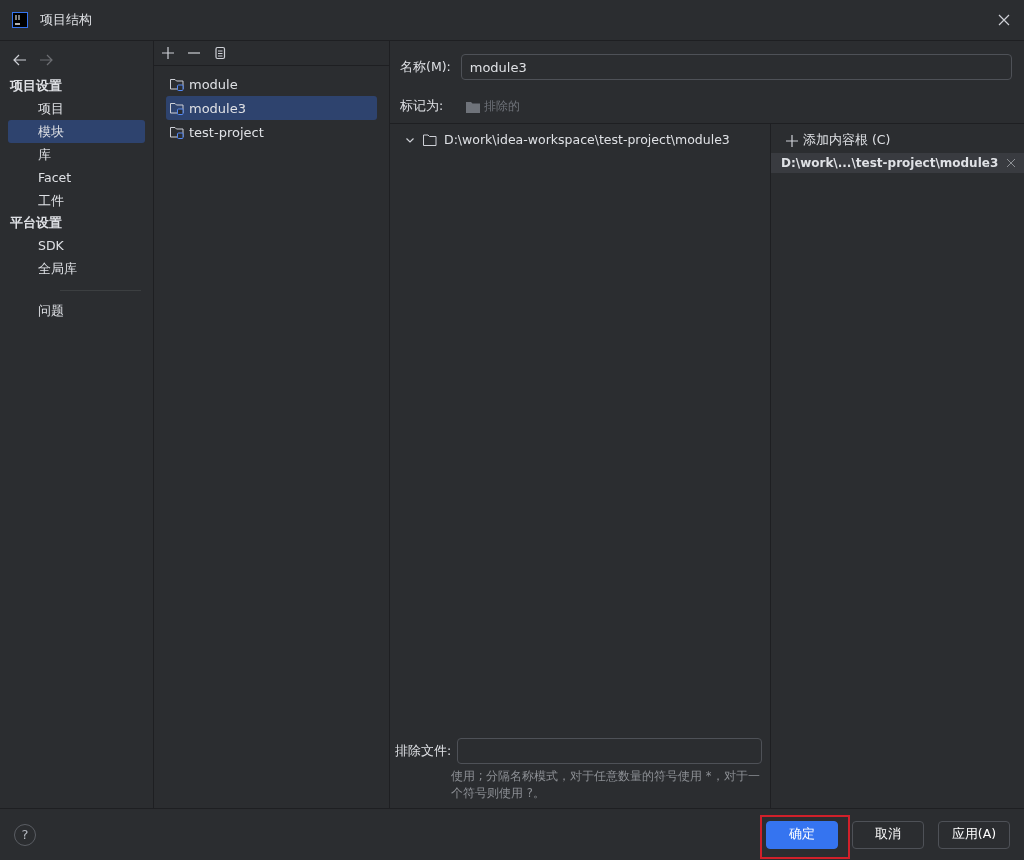  I want to click on sidebar-item: 库, so click(76, 154).